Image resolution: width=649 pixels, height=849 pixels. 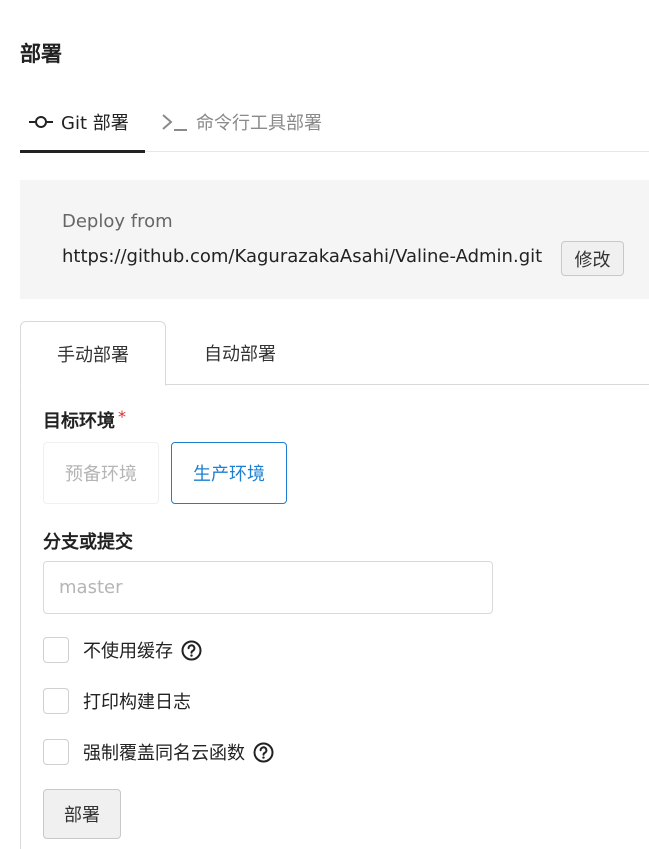 I want to click on page-title: 部署, so click(x=41, y=54).